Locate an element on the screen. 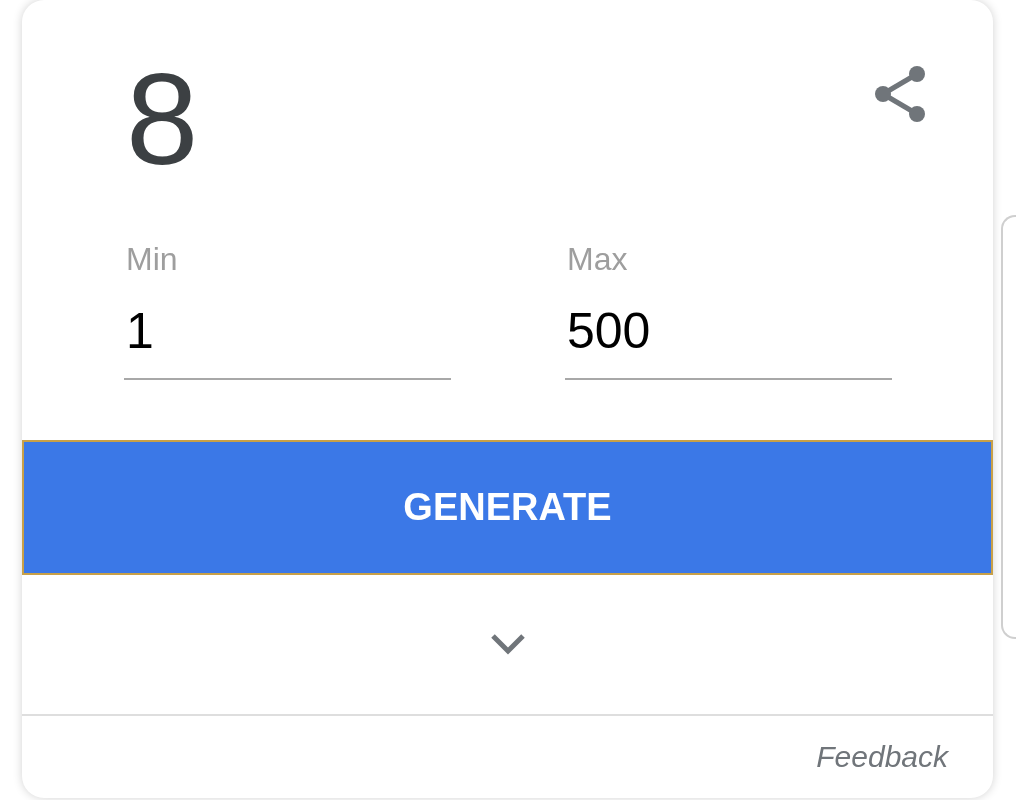 The width and height of the screenshot is (1016, 800). chevron-down-icon is located at coordinates (507, 644).